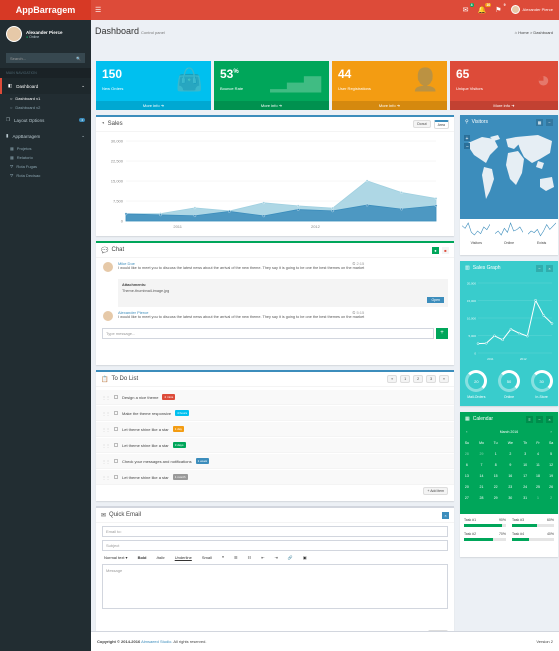 The width and height of the screenshot is (559, 651). Describe the element at coordinates (45, 10) in the screenshot. I see `app-logo: AppBarragem` at that location.